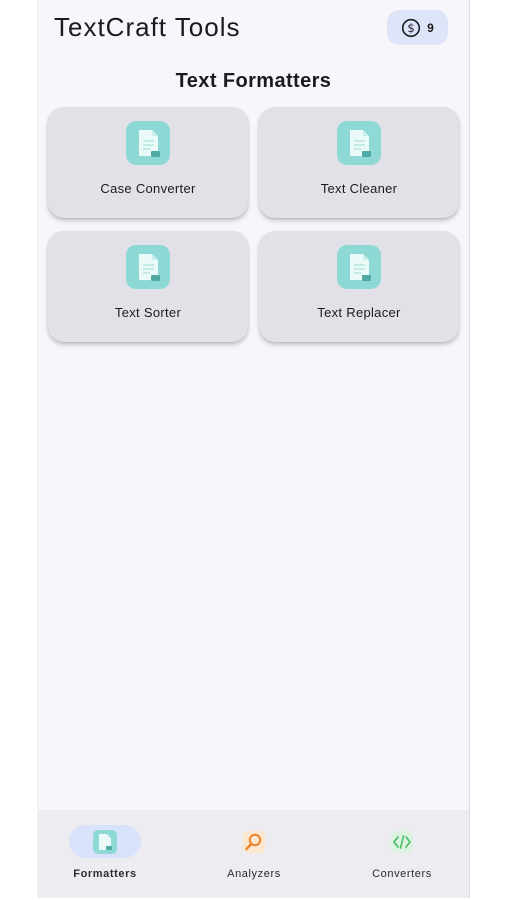  I want to click on tool-card-text-replacer: Text Replacer, so click(359, 286).